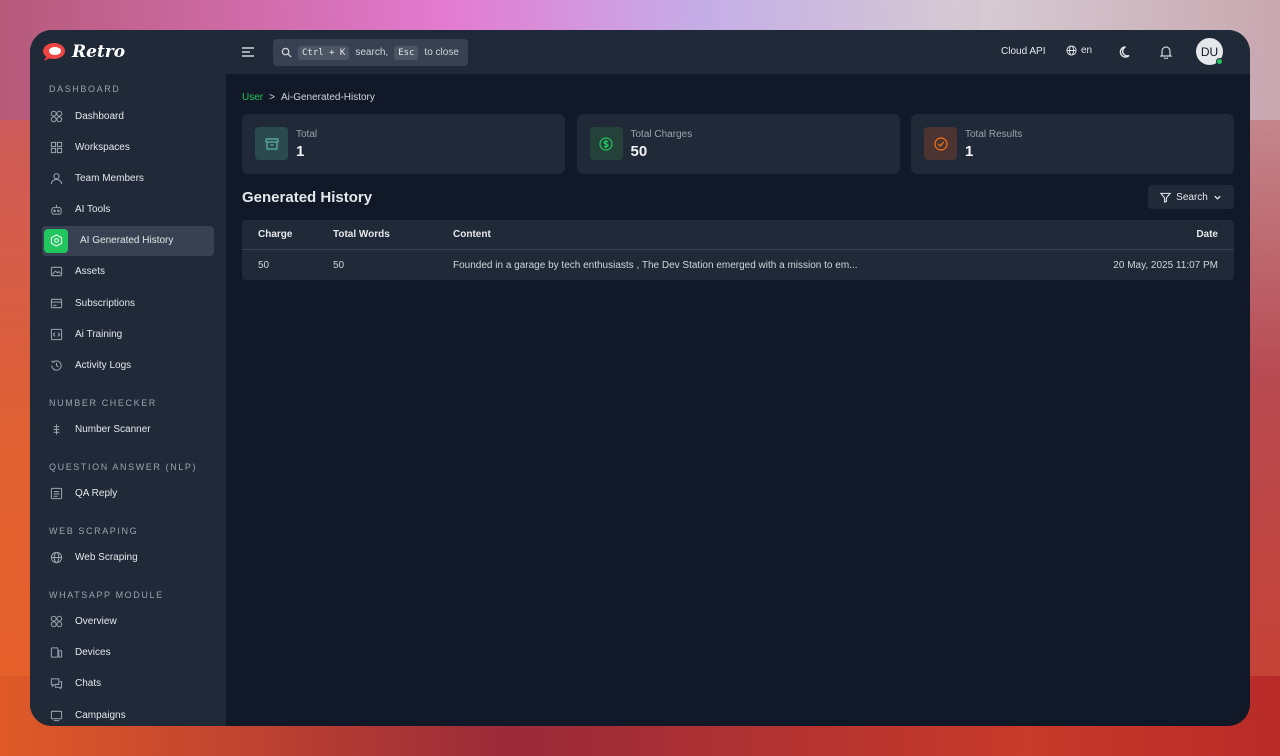 This screenshot has width=1280, height=756. What do you see at coordinates (128, 494) in the screenshot?
I see `sidebar-item-qa-reply: QA Reply` at bounding box center [128, 494].